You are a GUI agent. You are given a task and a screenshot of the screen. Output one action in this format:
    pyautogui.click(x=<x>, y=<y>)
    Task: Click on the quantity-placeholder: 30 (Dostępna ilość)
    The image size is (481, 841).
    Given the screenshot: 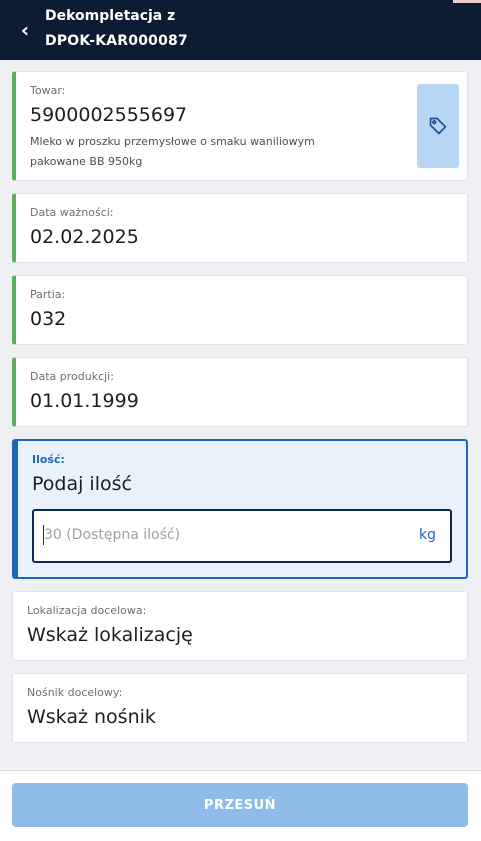 What is the action you would take?
    pyautogui.click(x=112, y=535)
    